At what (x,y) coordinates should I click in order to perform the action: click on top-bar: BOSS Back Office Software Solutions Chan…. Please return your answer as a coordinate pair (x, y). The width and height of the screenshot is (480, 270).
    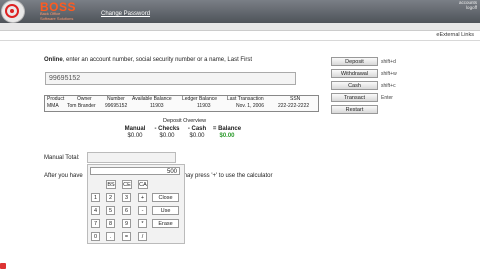
    Looking at the image, I should click on (240, 11).